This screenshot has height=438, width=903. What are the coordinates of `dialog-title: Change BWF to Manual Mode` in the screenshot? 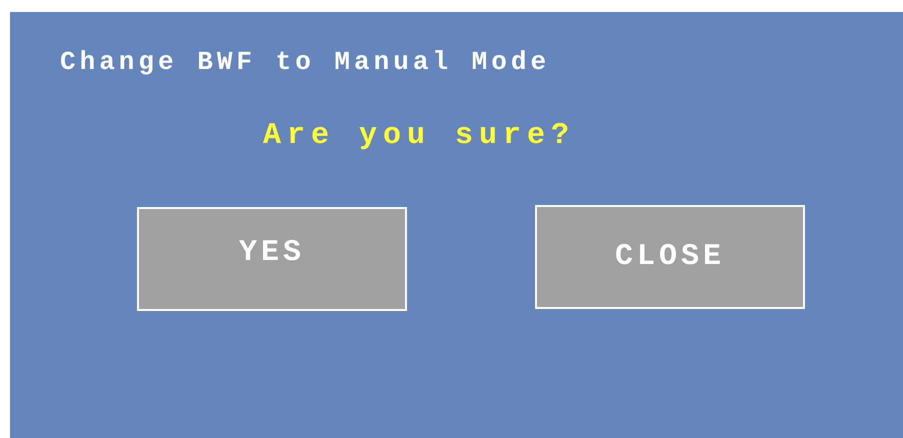 It's located at (305, 62).